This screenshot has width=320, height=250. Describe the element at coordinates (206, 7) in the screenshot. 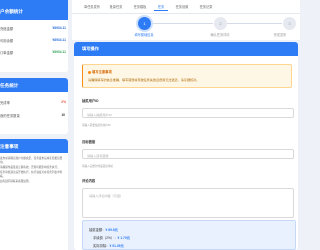

I see `tab-task-records: 任务记录` at that location.